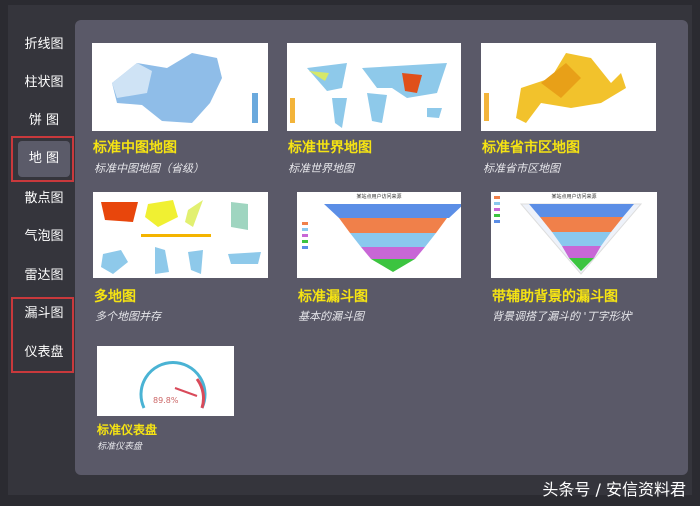  I want to click on thumb-funnel-bg: 某站点用户访问来源, so click(574, 235).